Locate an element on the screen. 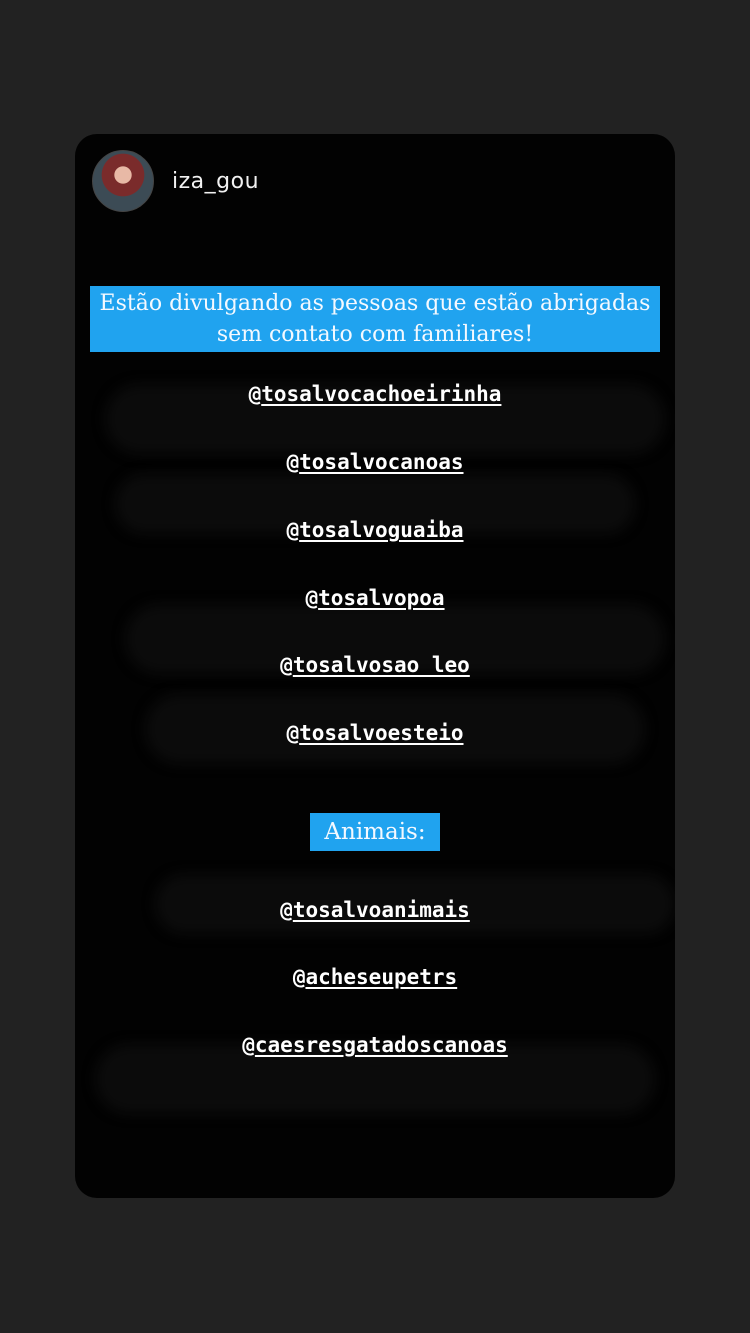 The width and height of the screenshot is (750, 1333). story-header: iza_gou is located at coordinates (175, 181).